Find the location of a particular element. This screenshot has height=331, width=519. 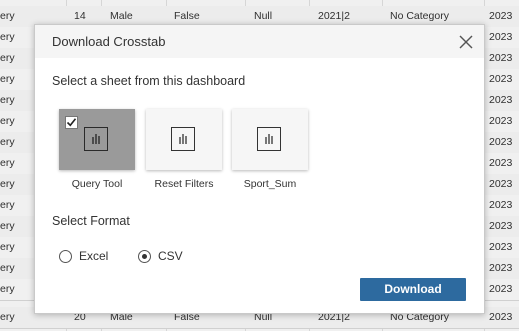

checkmark-icon is located at coordinates (71, 122).